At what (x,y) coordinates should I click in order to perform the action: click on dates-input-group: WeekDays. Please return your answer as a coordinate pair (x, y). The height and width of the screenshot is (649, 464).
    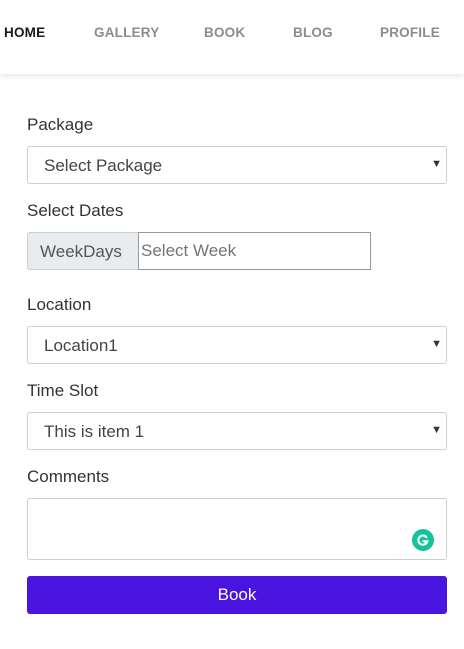
    Looking at the image, I should click on (199, 251).